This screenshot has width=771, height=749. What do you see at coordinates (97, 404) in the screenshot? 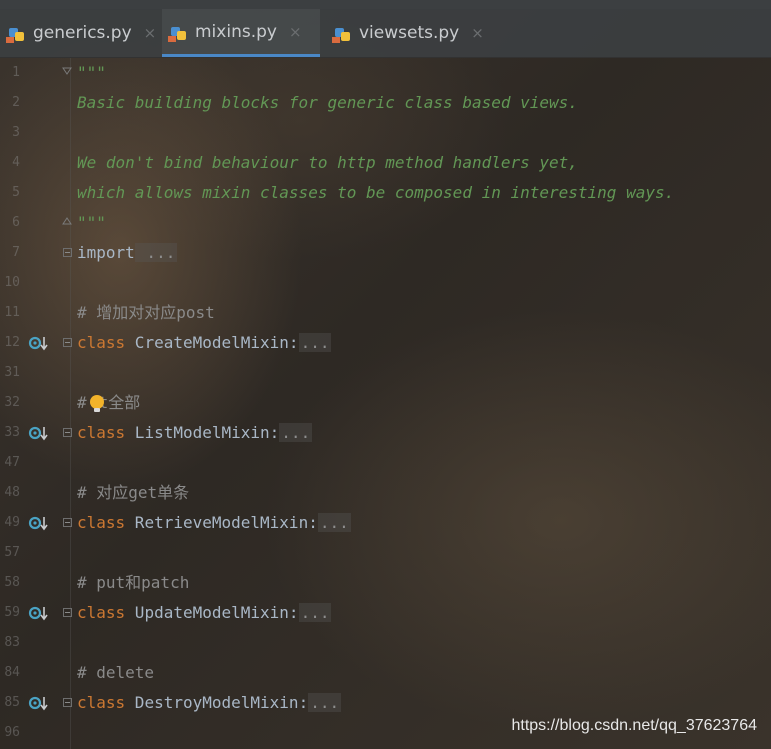
I see `lightbulb-icon` at bounding box center [97, 404].